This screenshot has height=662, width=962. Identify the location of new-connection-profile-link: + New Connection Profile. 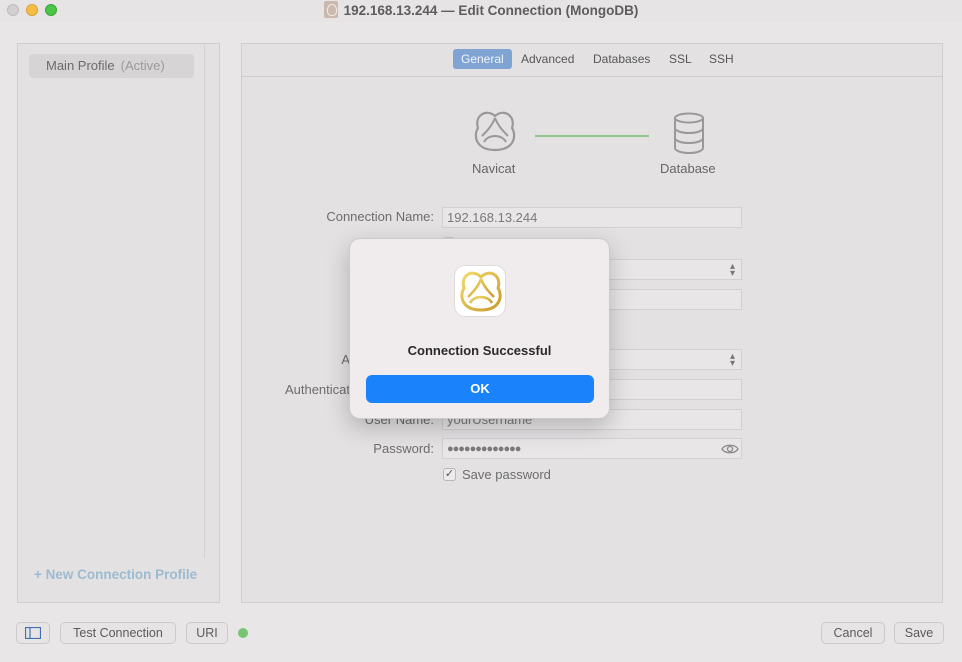
(115, 574).